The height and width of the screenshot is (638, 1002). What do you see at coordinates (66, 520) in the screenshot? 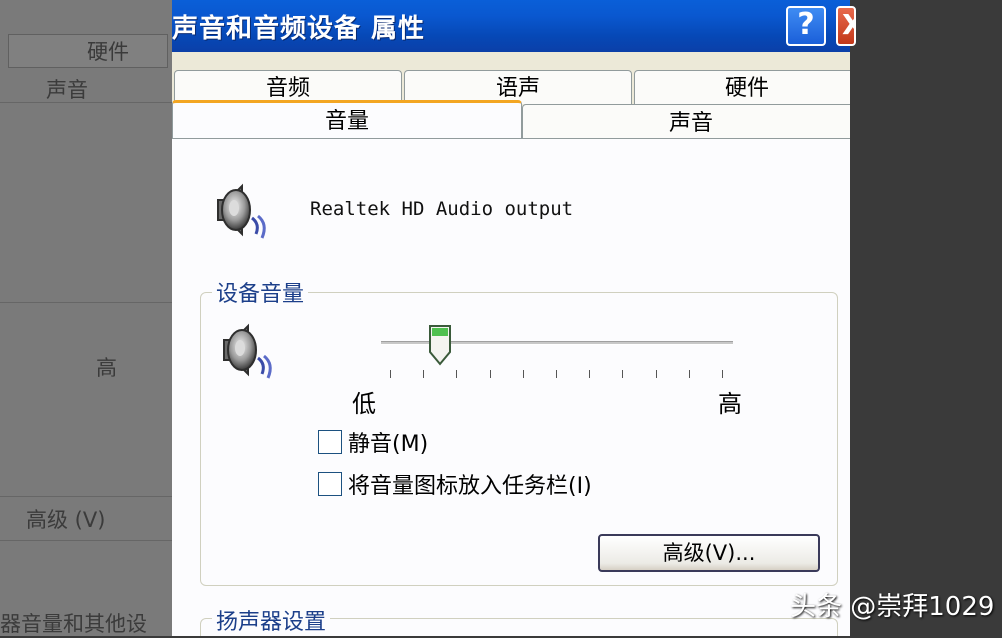
I see `bg-advanced-button: 高级 (V)` at bounding box center [66, 520].